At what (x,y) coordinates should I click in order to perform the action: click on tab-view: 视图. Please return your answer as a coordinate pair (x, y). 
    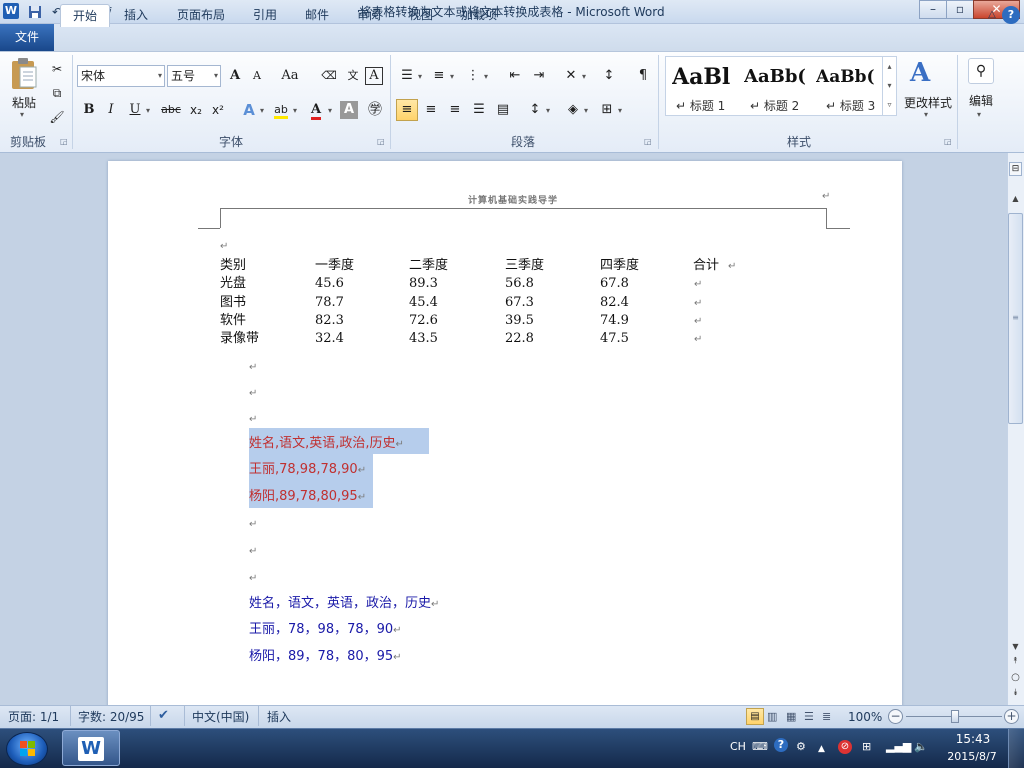
    Looking at the image, I should click on (421, 15).